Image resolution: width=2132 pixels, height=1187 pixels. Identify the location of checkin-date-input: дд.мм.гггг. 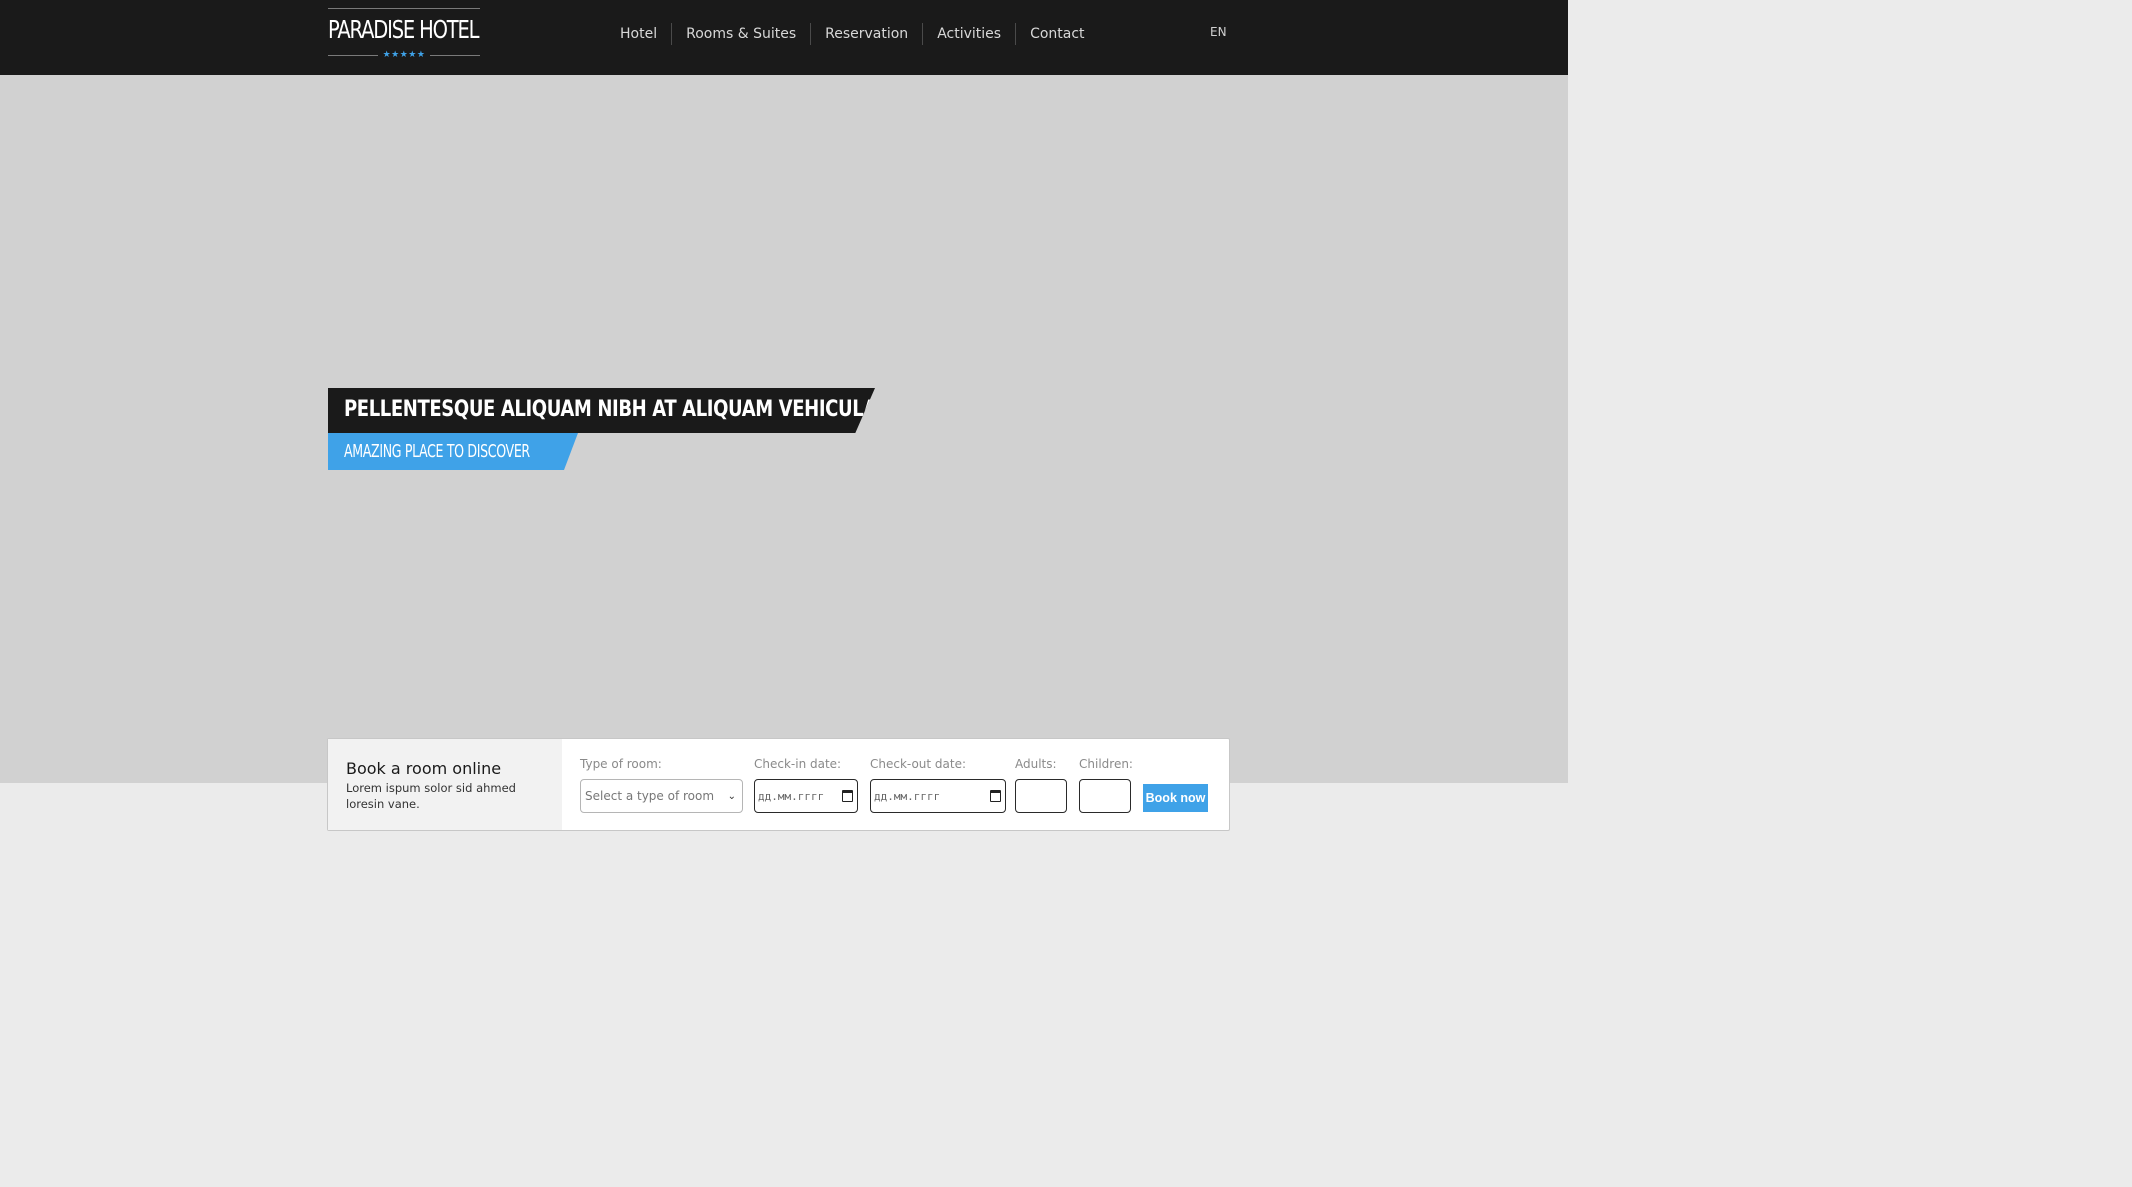
(806, 796).